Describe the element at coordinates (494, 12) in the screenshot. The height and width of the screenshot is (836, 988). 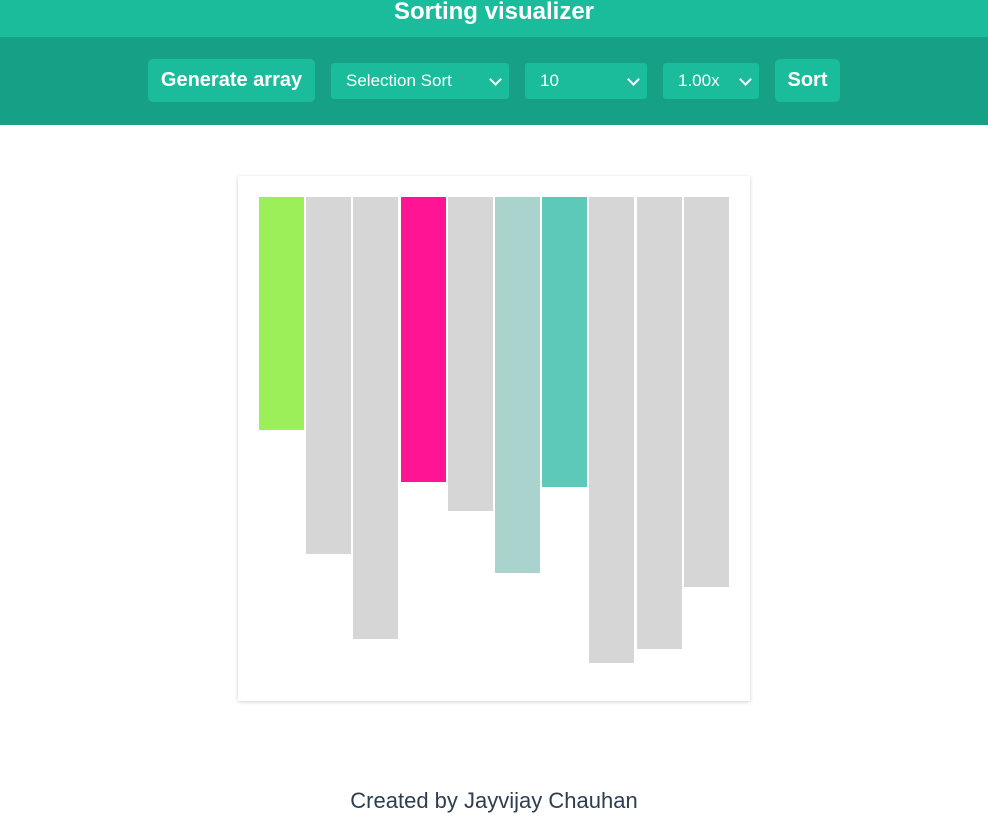
I see `page-title: Sorting visualizer` at that location.